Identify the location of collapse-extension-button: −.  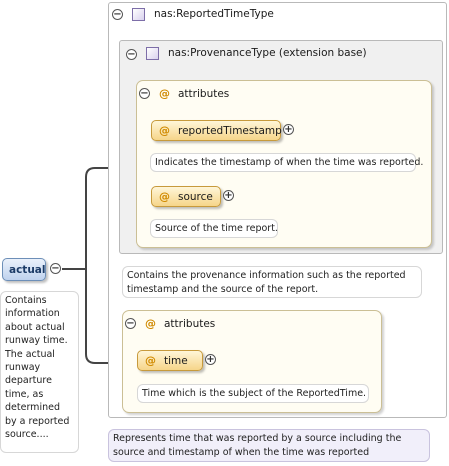
(131, 54).